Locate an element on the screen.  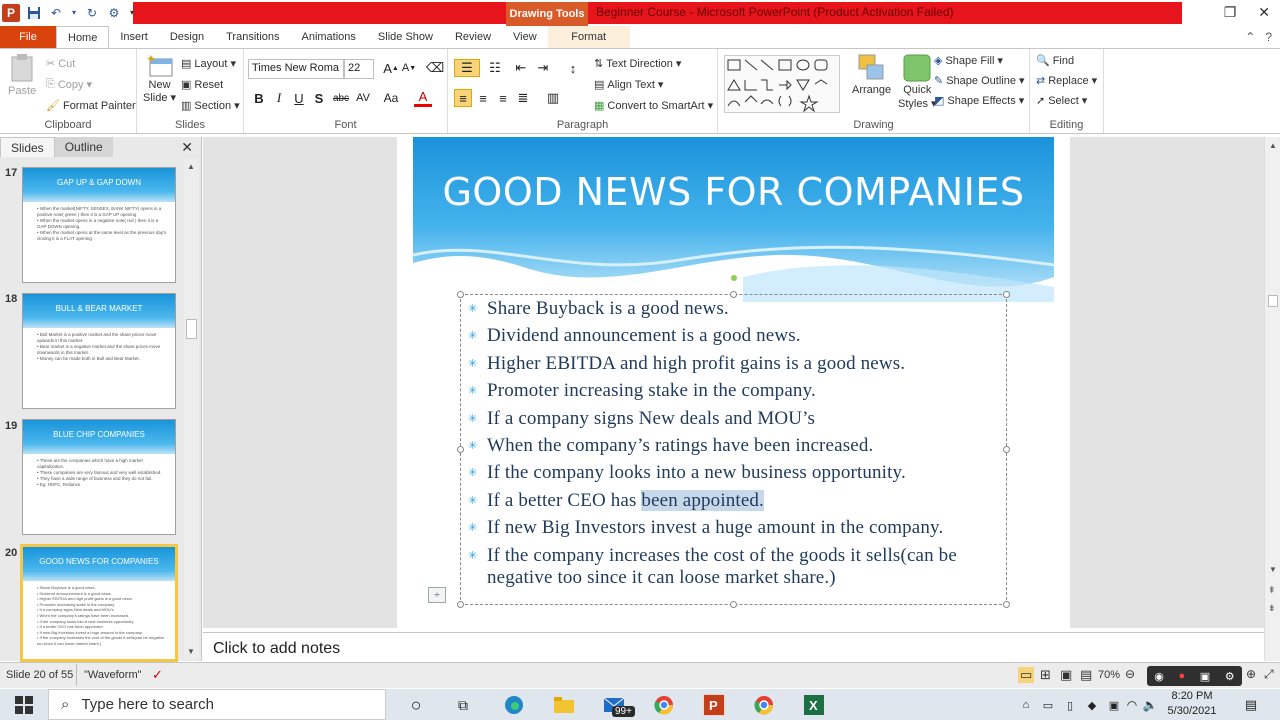
previous-slide-icon: ⇞ is located at coordinates (1272, 590).